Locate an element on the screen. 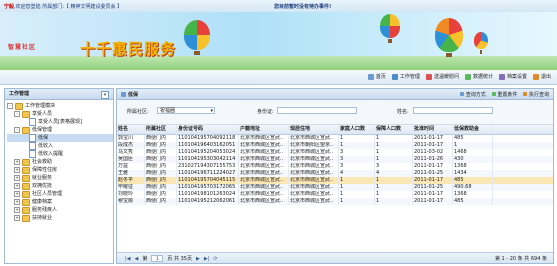 This screenshot has height=266, width=557. table-cell: 2011-01-26 is located at coordinates (433, 159).